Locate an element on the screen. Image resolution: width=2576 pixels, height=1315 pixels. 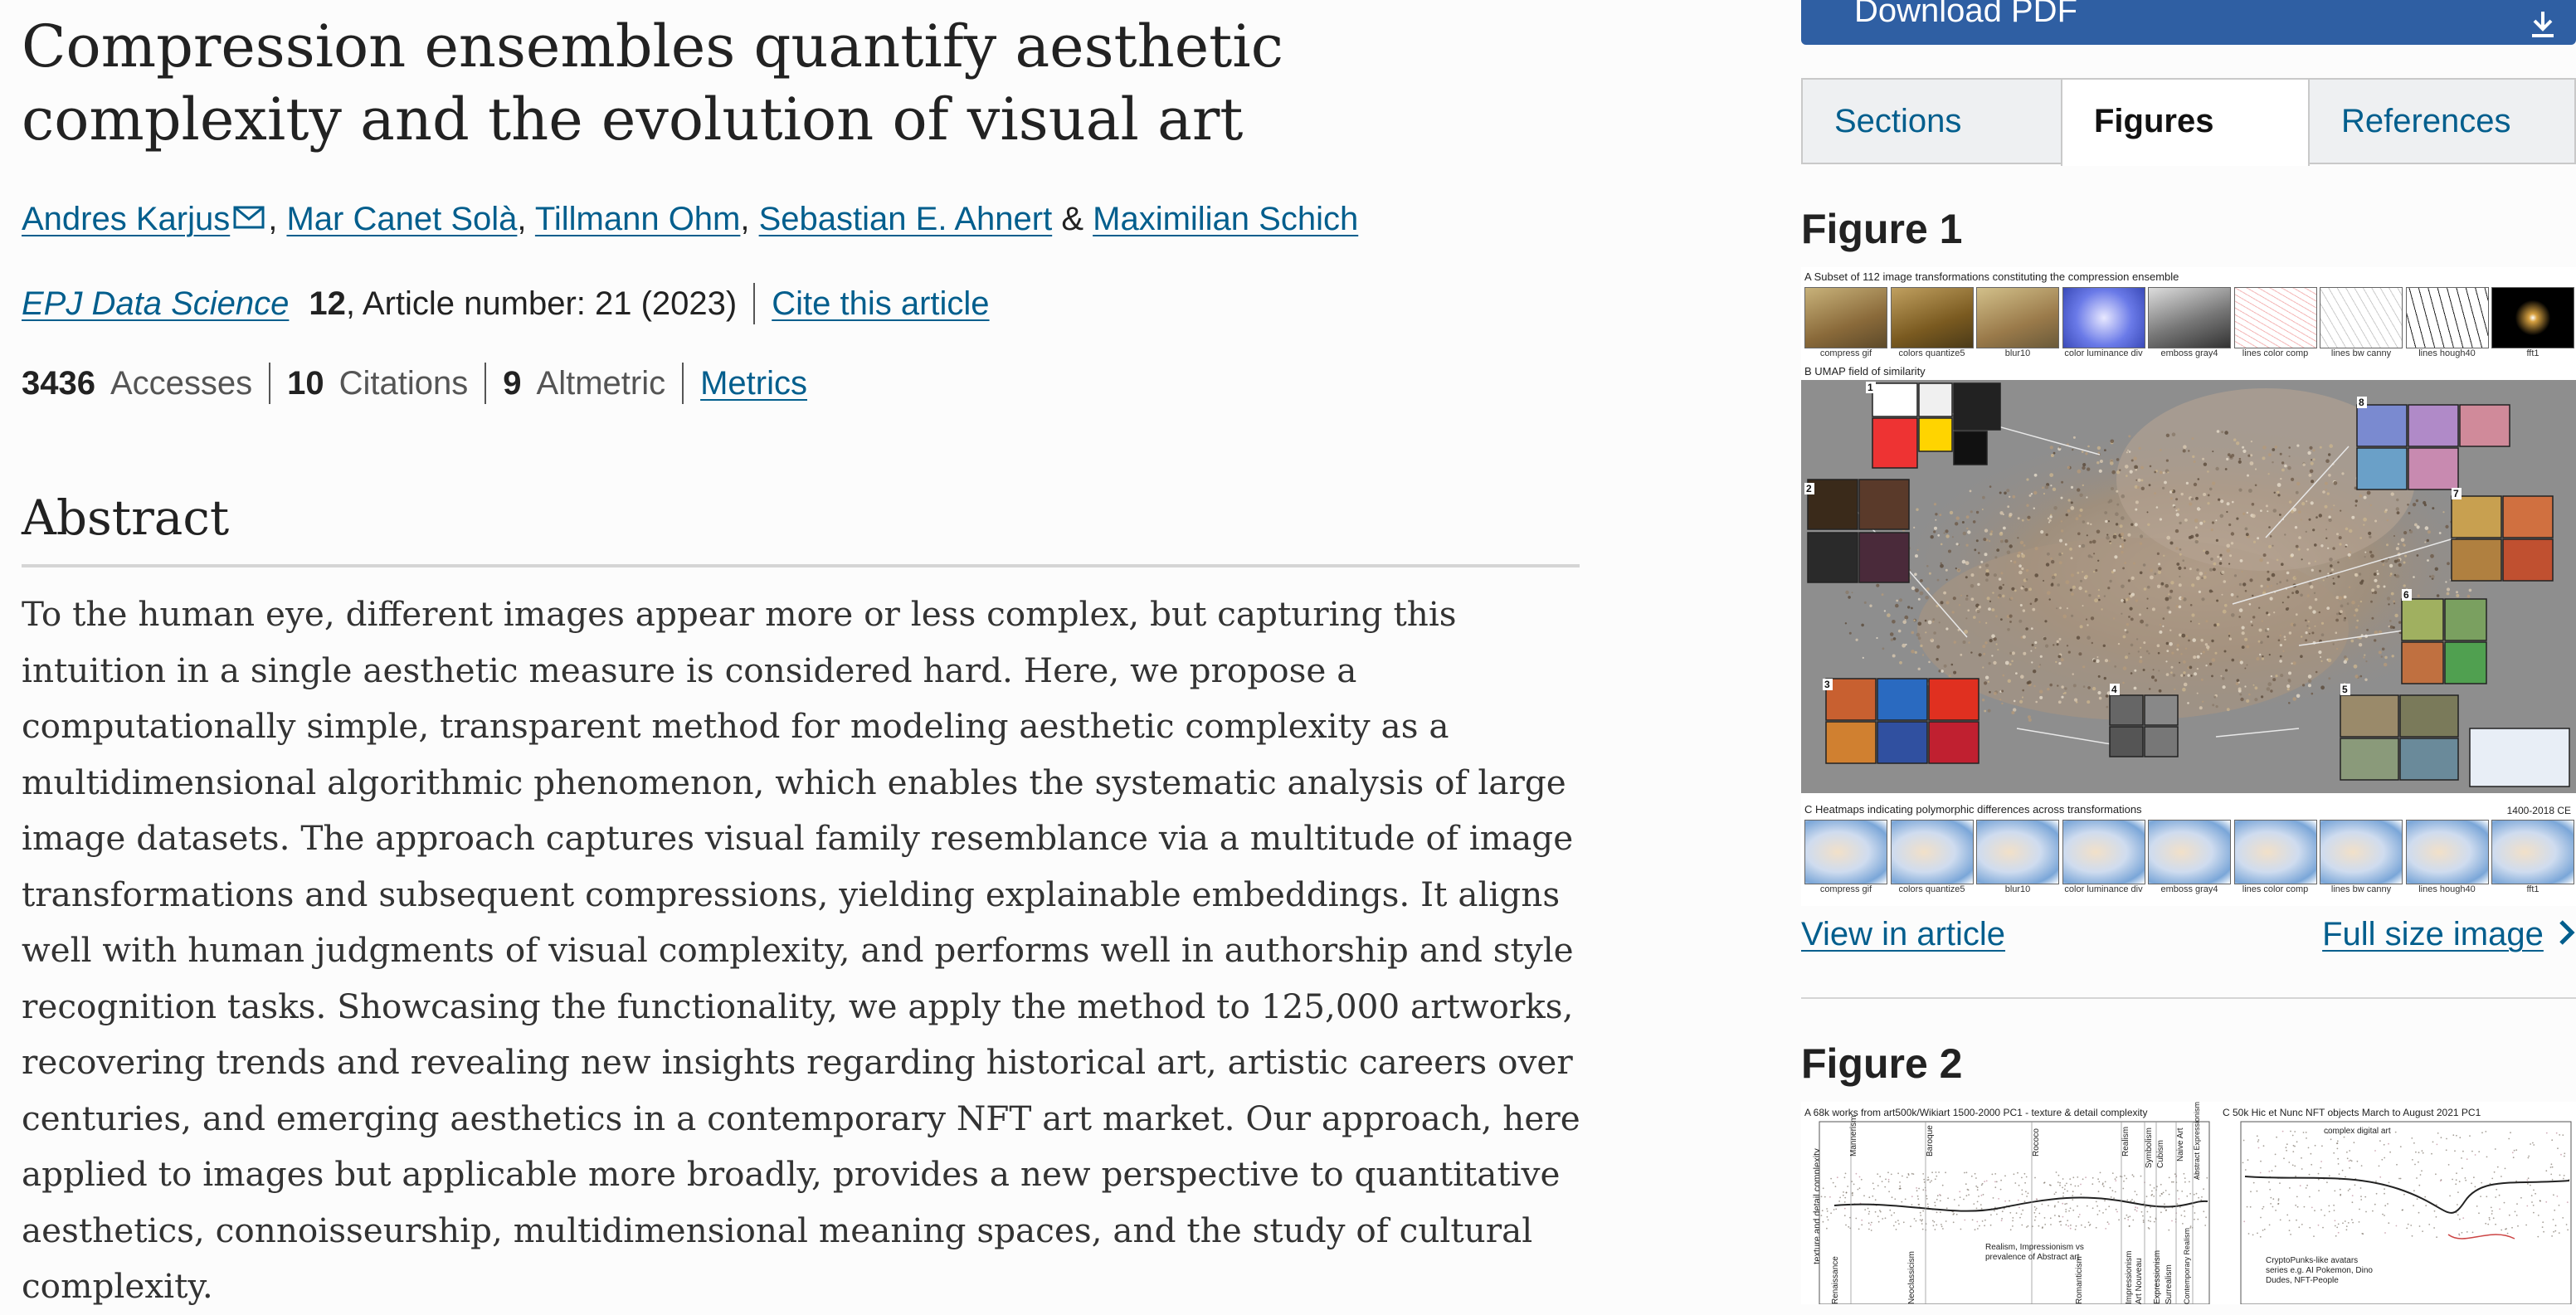
journal-link: EPJ Data Science is located at coordinates (155, 303).